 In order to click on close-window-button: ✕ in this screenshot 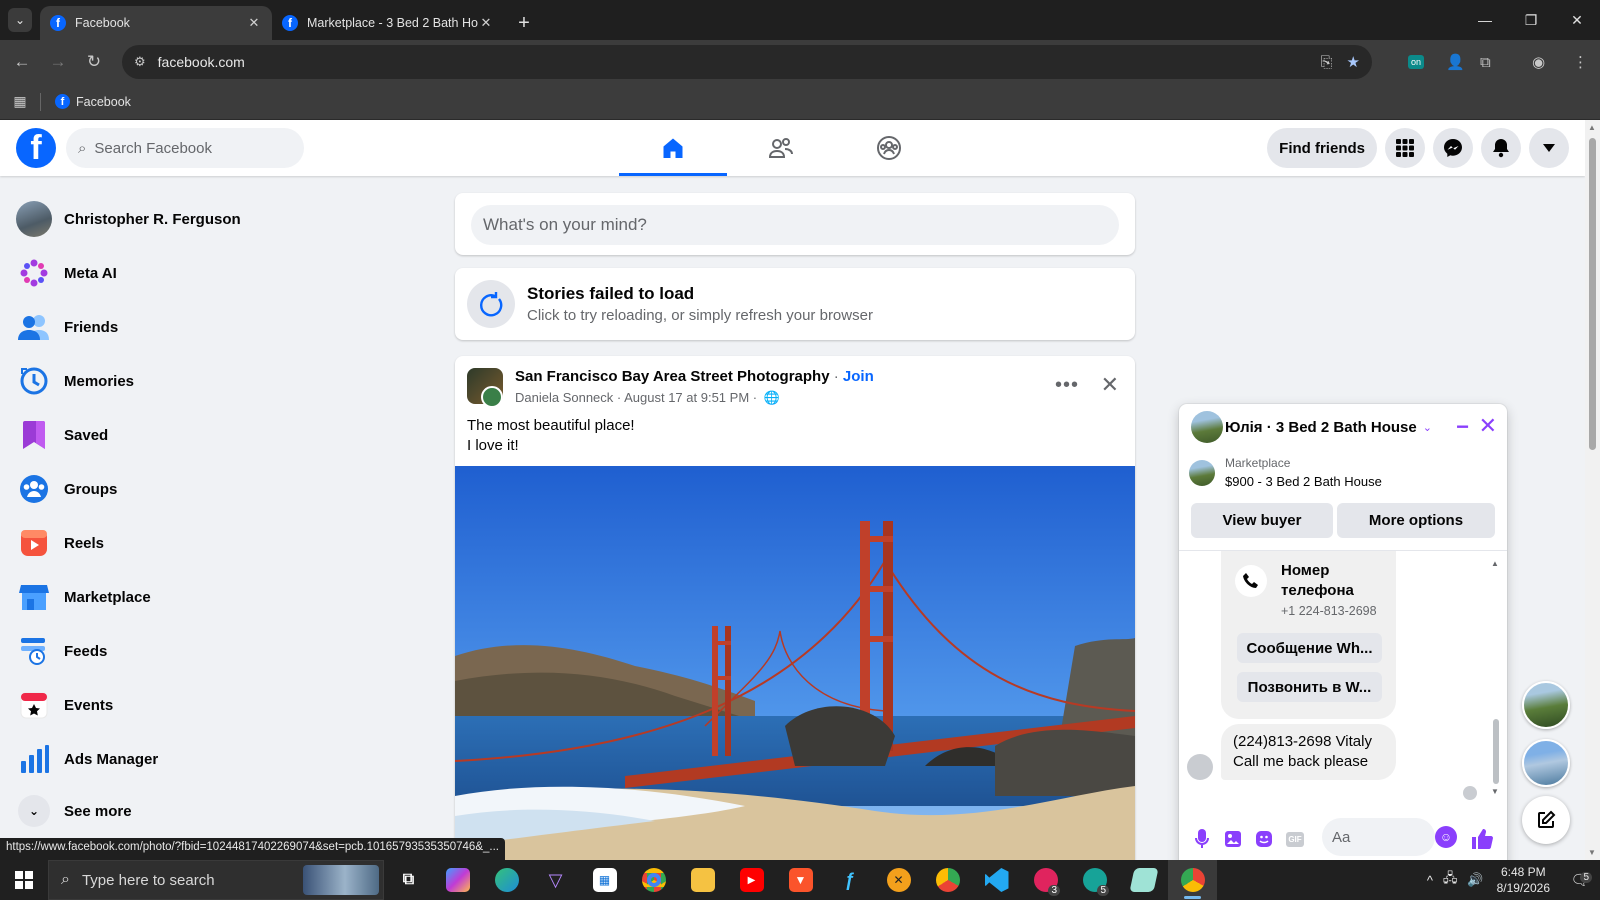, I will do `click(1577, 20)`.